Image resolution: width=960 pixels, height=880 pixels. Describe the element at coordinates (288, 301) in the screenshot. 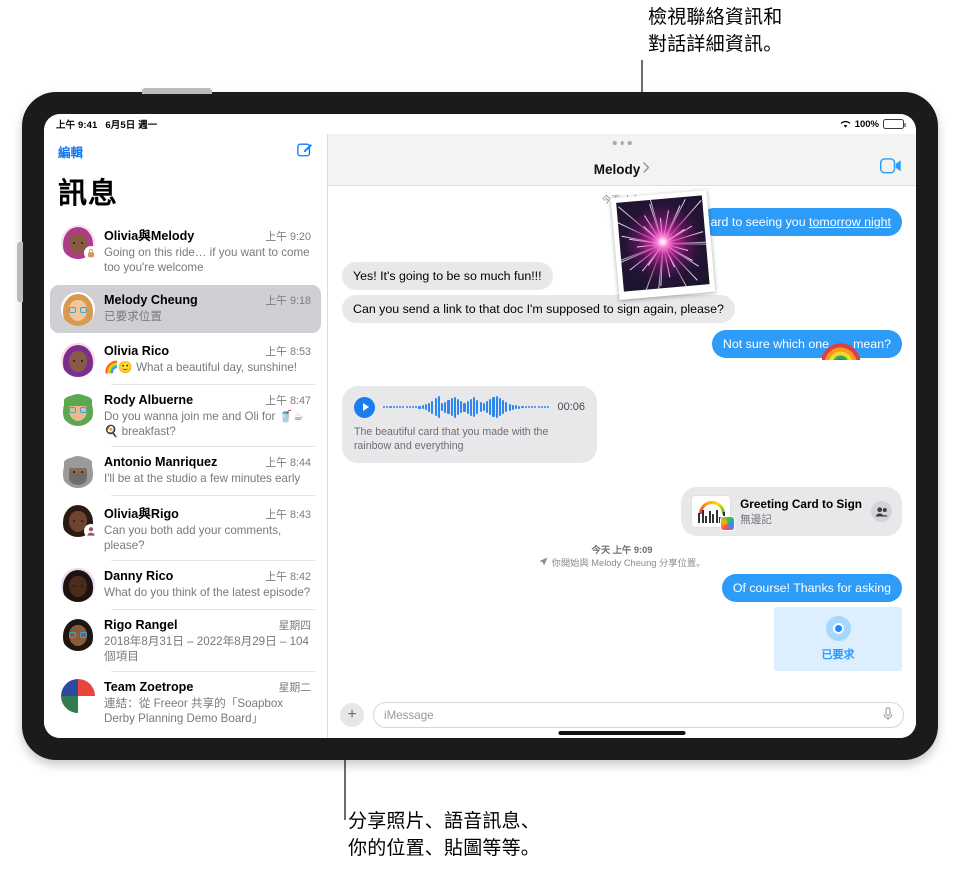

I see `conversation-time: 上午 9:18` at that location.